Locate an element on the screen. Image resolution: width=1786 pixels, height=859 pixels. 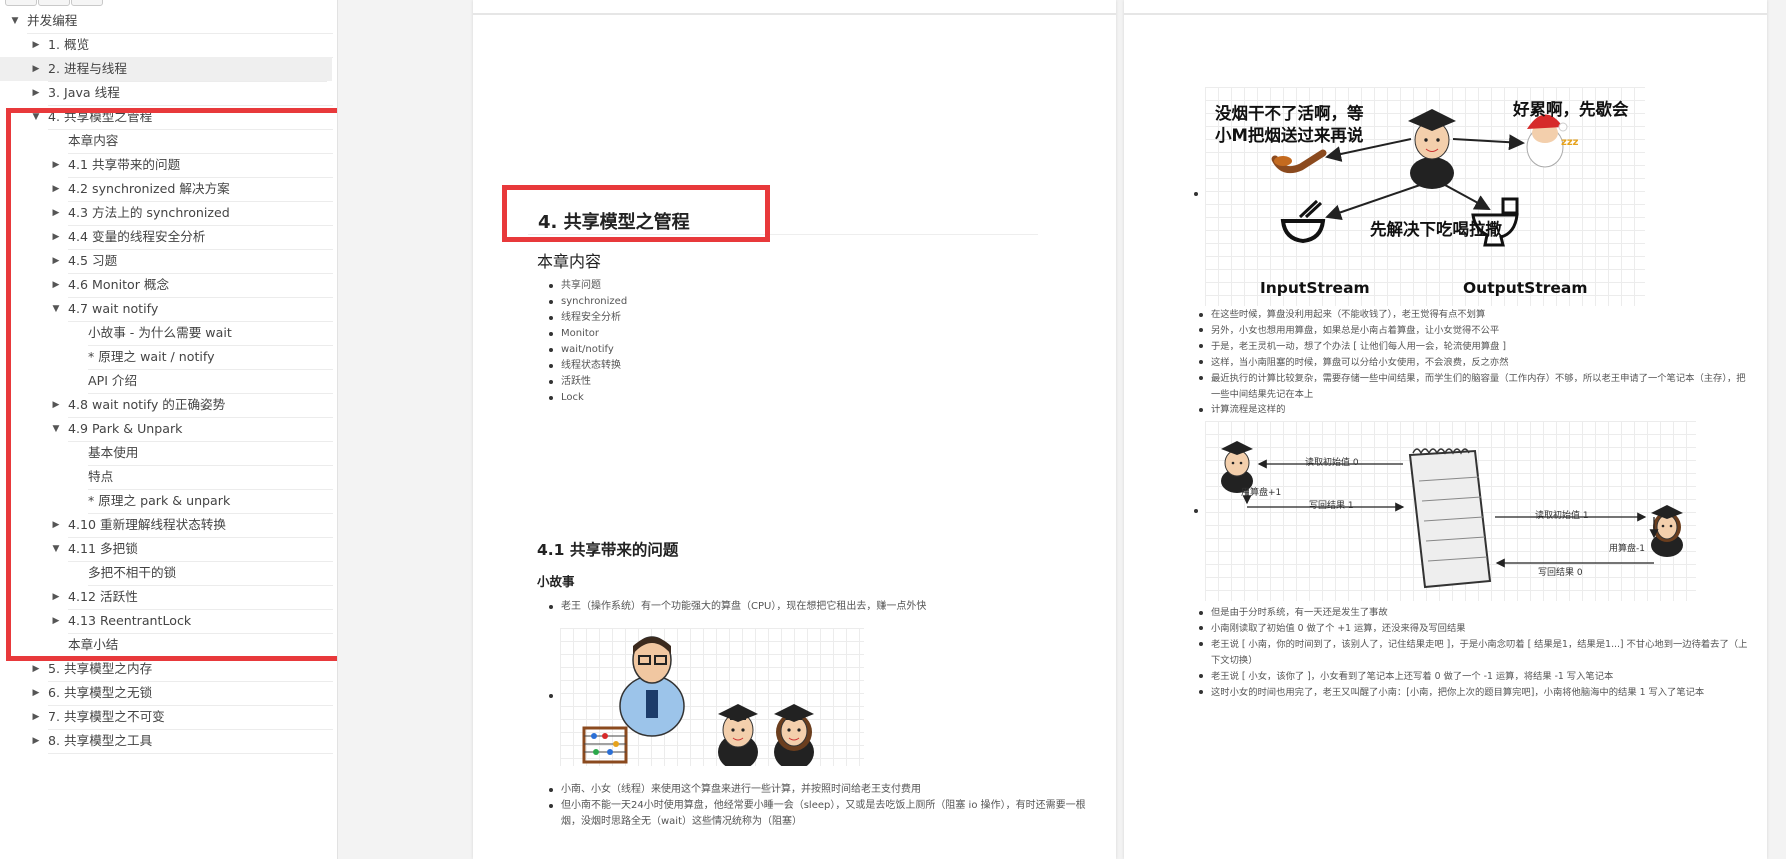
outline-item: * 原理之 wait / notify is located at coordinates (168, 357).